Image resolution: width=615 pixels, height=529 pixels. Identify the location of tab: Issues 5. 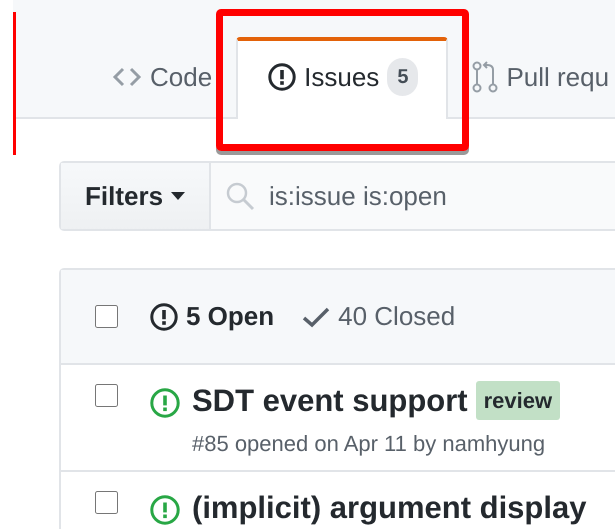
(342, 78).